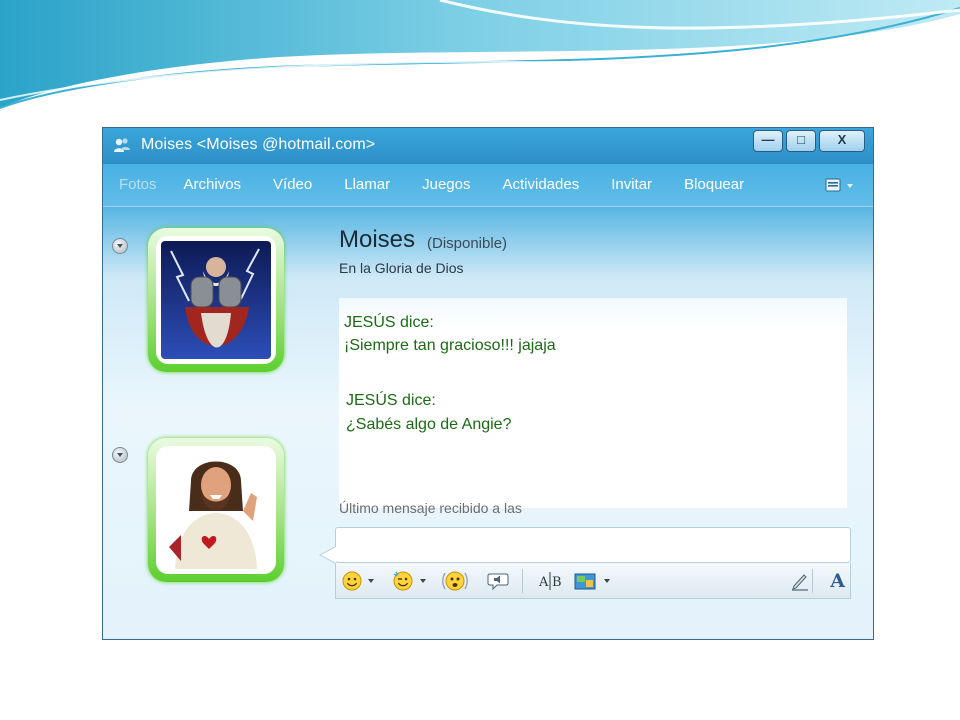  Describe the element at coordinates (377, 239) in the screenshot. I see `contact-name: Moises` at that location.